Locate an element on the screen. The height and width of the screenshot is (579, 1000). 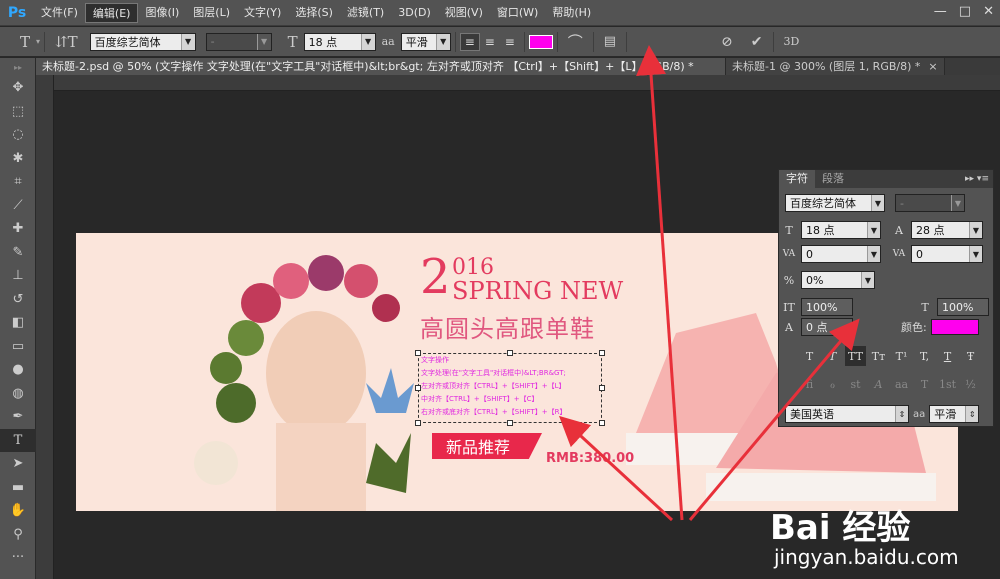
menu-layer: 图层(L) is located at coordinates (211, 13).